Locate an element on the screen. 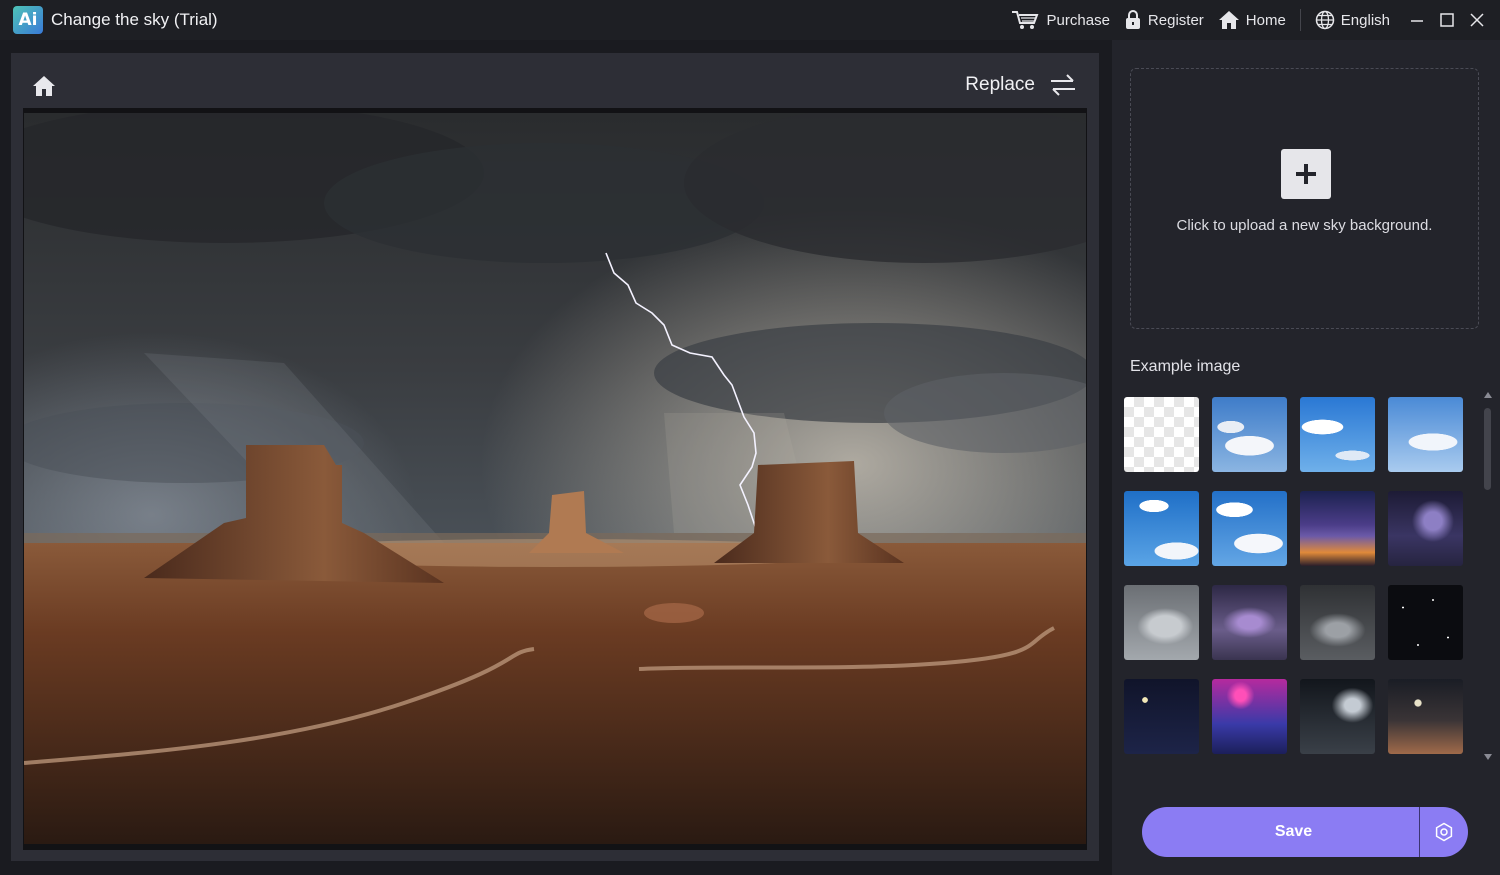 The height and width of the screenshot is (875, 1500). thumbnail-dusk-moon is located at coordinates (1425, 716).